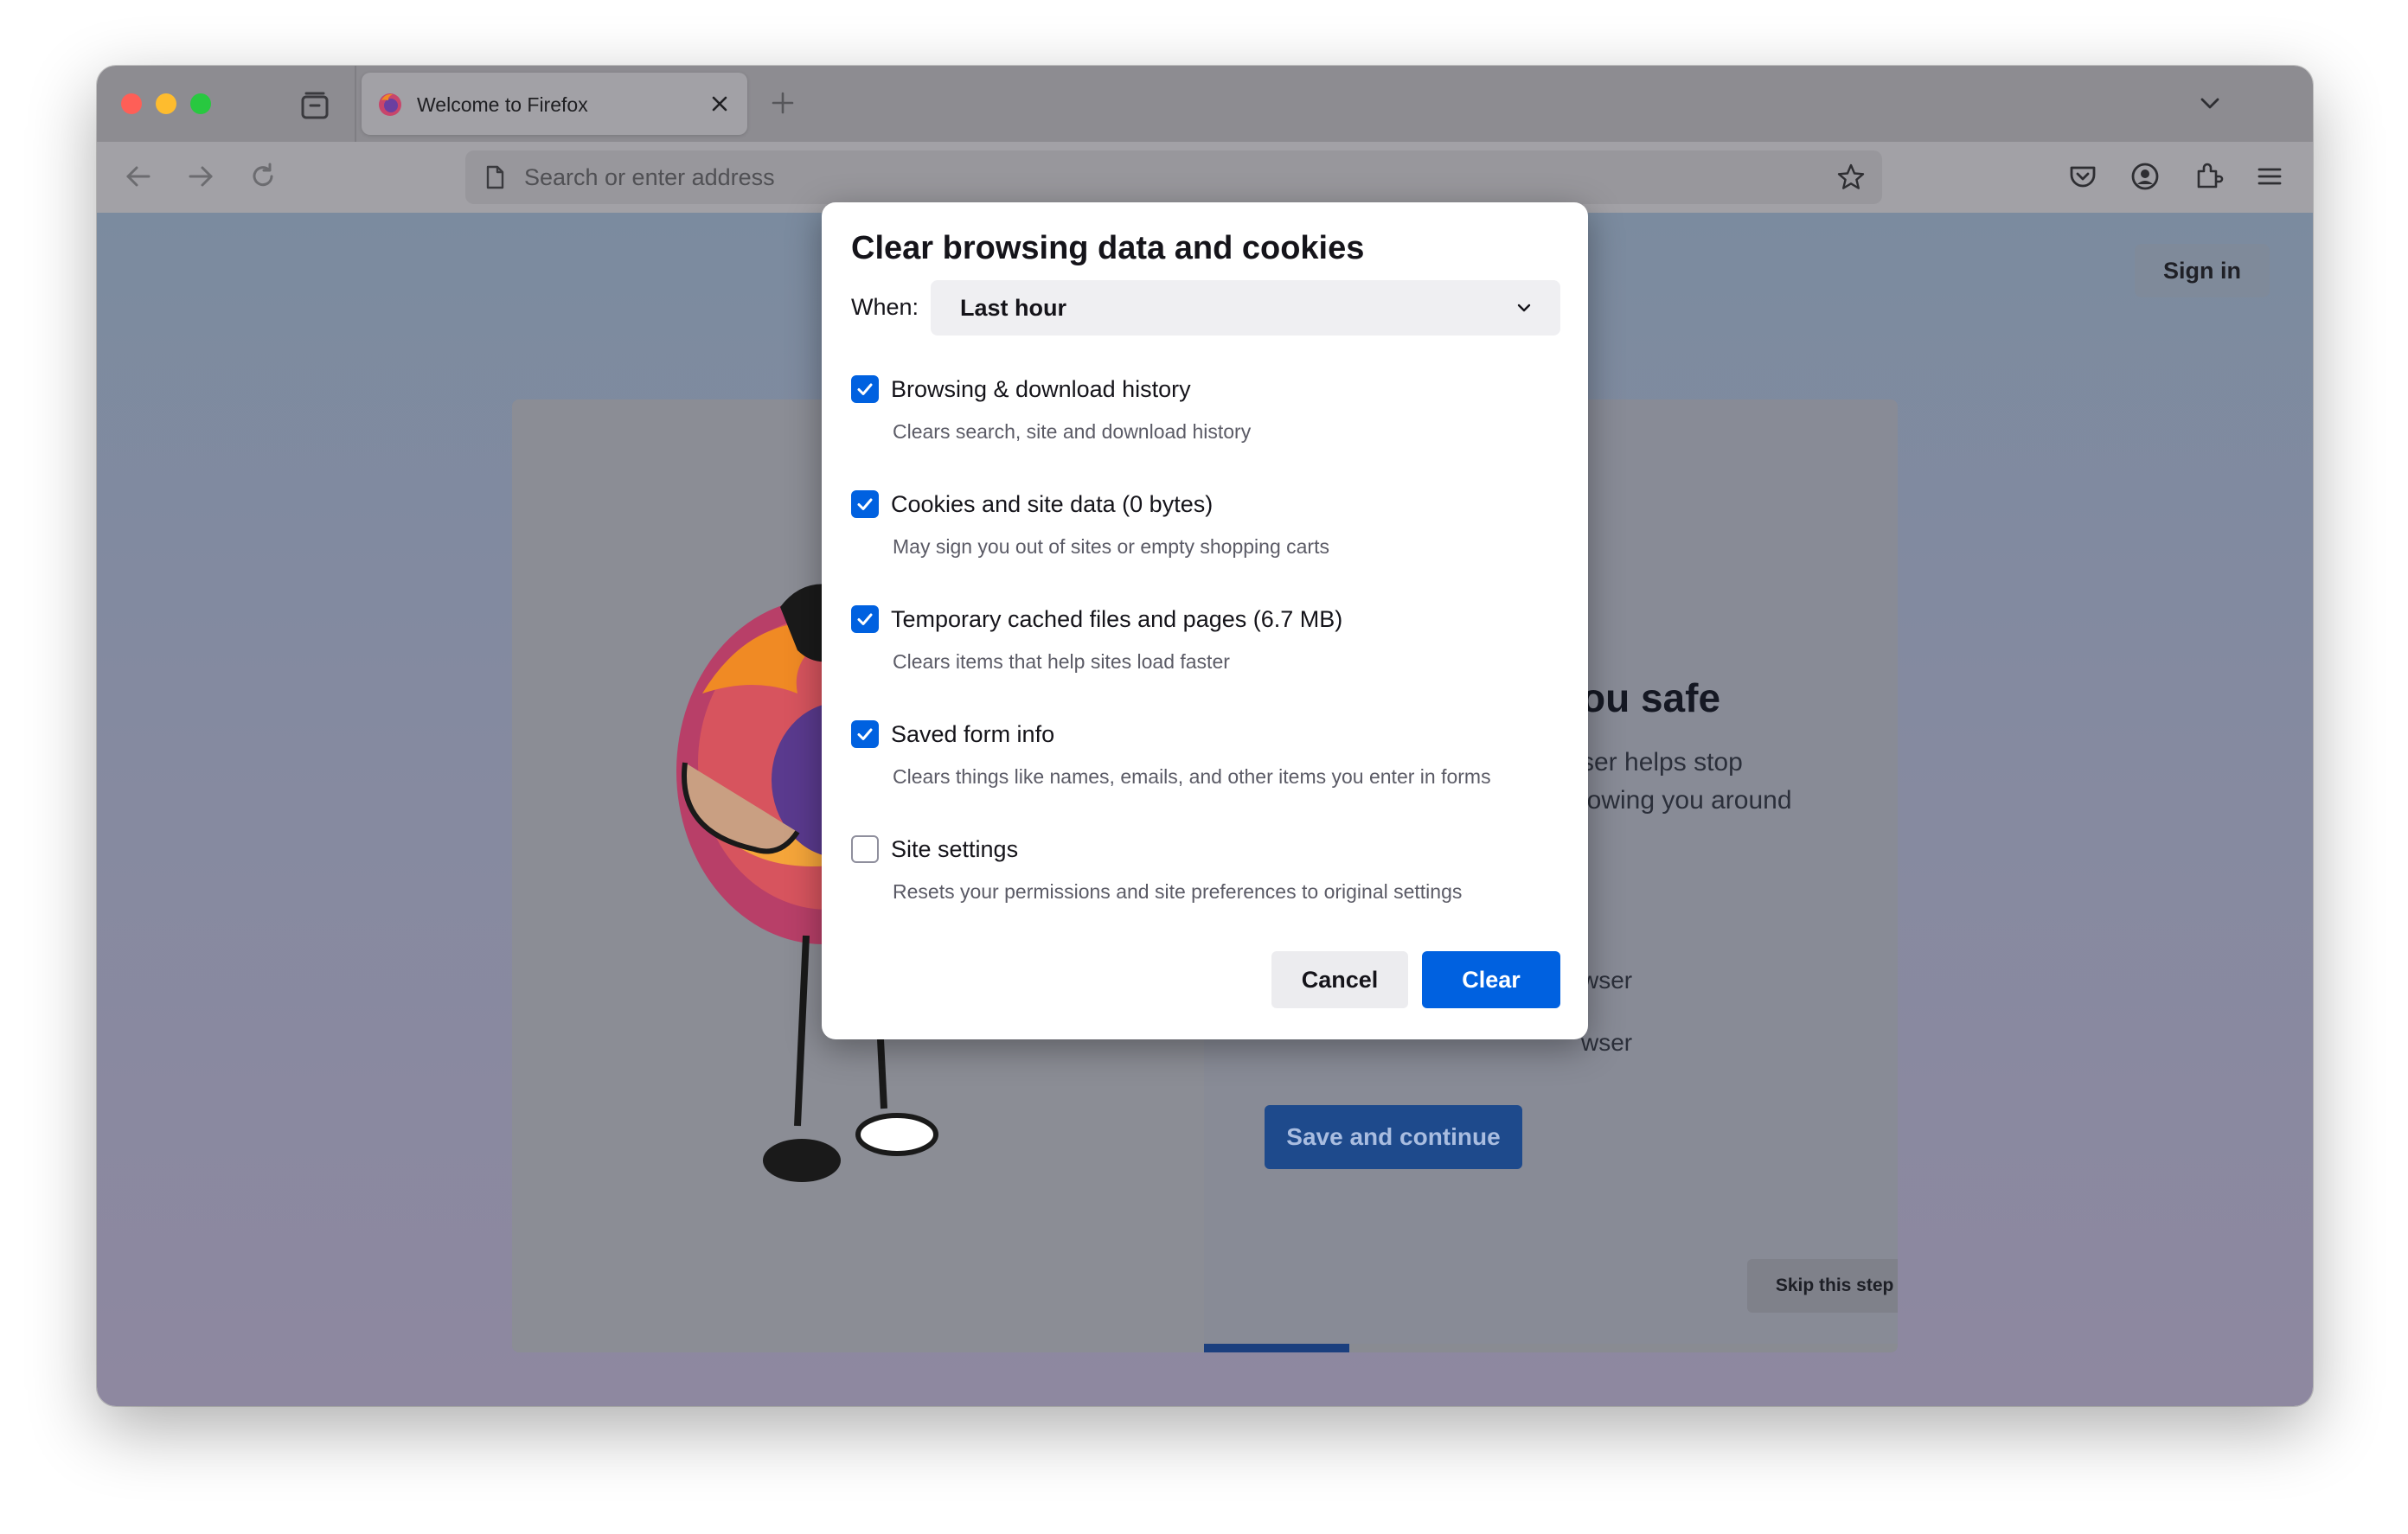 The width and height of the screenshot is (2408, 1534). I want to click on checkbox-cache, so click(865, 619).